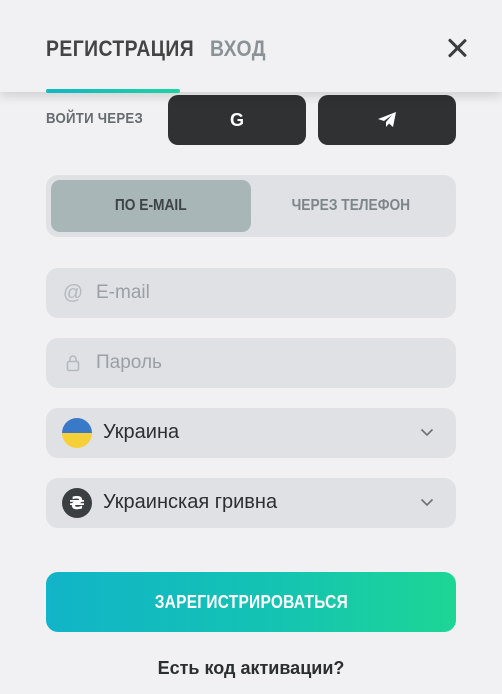 The height and width of the screenshot is (694, 502). I want to click on registration-method-switch: ПО E-MAIL ЧЕРЕЗ ТЕЛЕФОН, so click(251, 206).